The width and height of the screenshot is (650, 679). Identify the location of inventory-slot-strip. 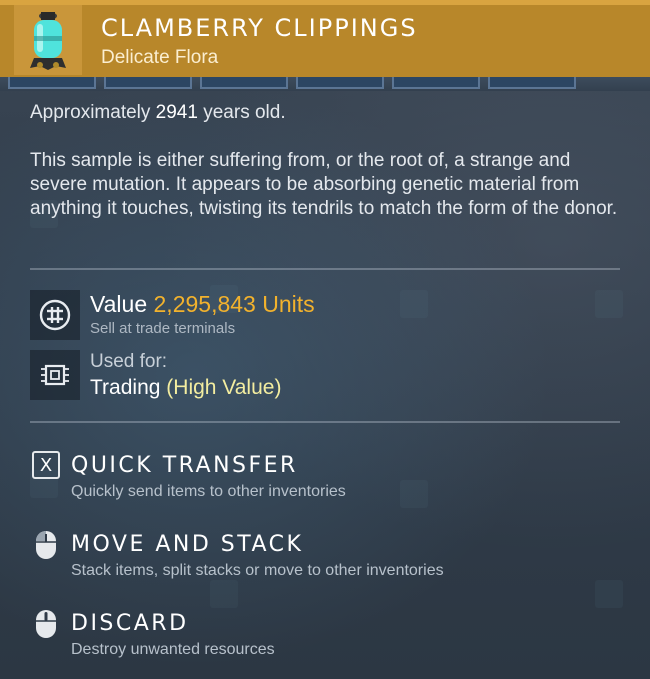
(325, 84).